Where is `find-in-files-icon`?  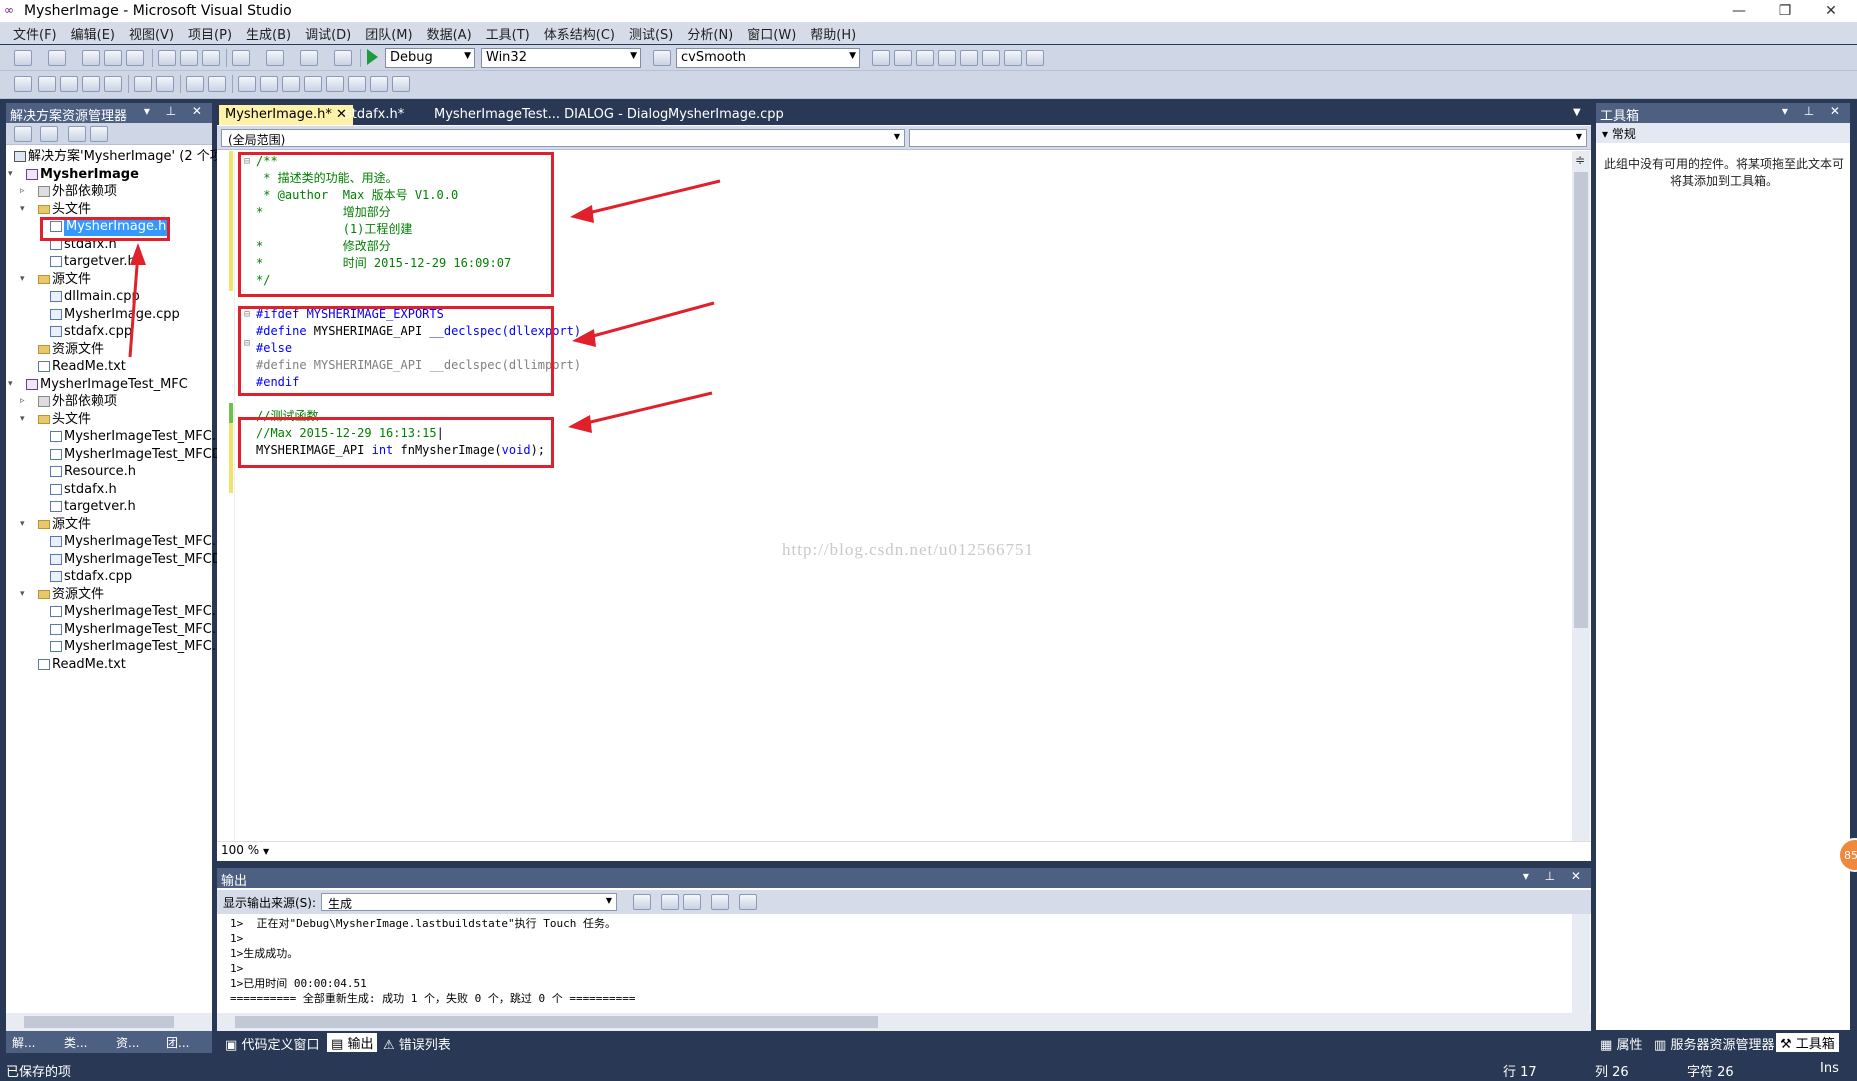
find-in-files-icon is located at coordinates (662, 58).